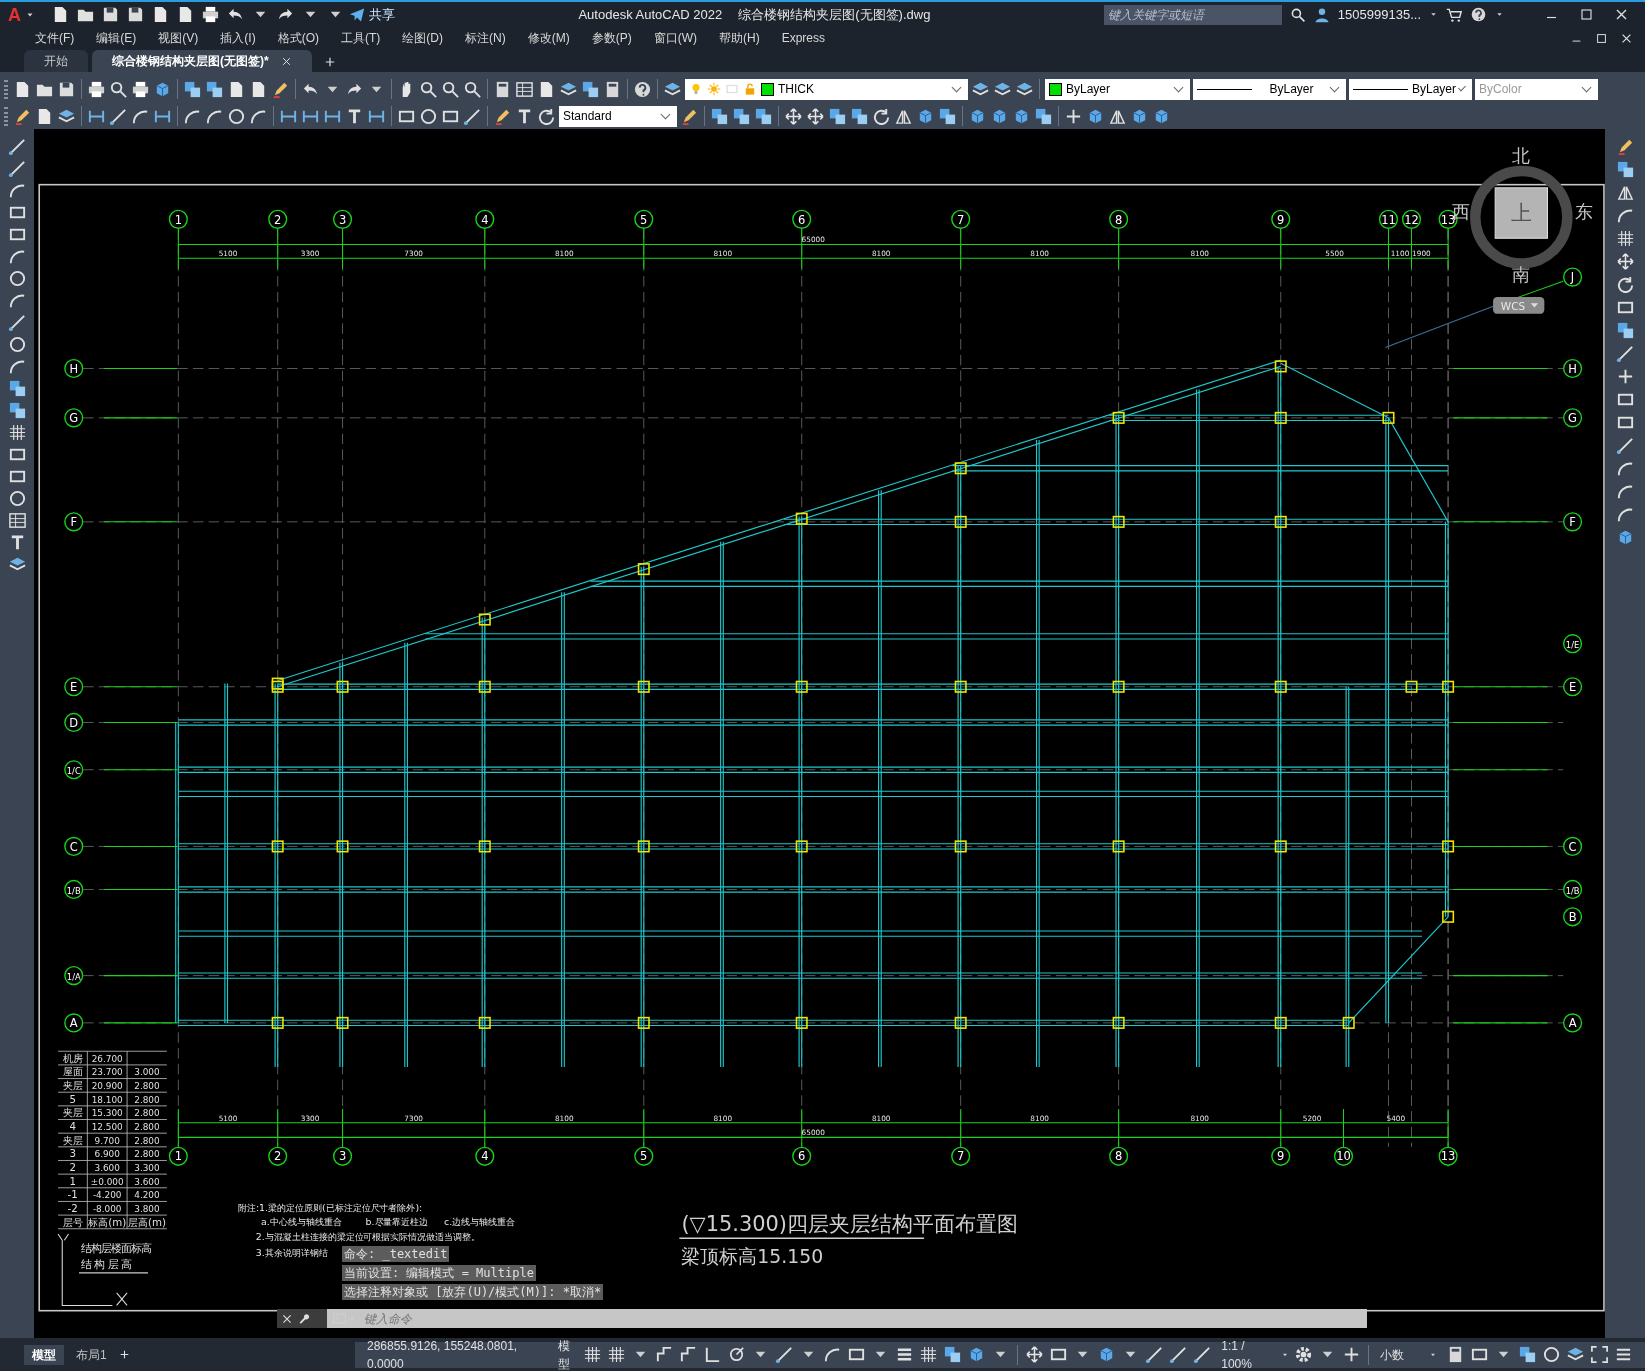  Describe the element at coordinates (55, 38) in the screenshot. I see `menu-item: 文件(F)` at that location.